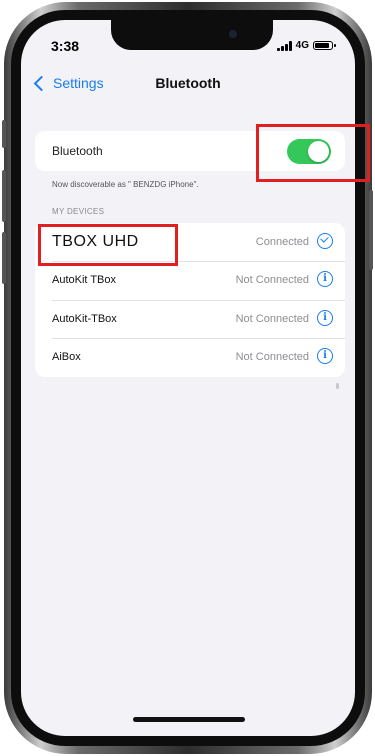 The height and width of the screenshot is (756, 375). What do you see at coordinates (84, 319) in the screenshot?
I see `device-name: AutoKit-TBox` at bounding box center [84, 319].